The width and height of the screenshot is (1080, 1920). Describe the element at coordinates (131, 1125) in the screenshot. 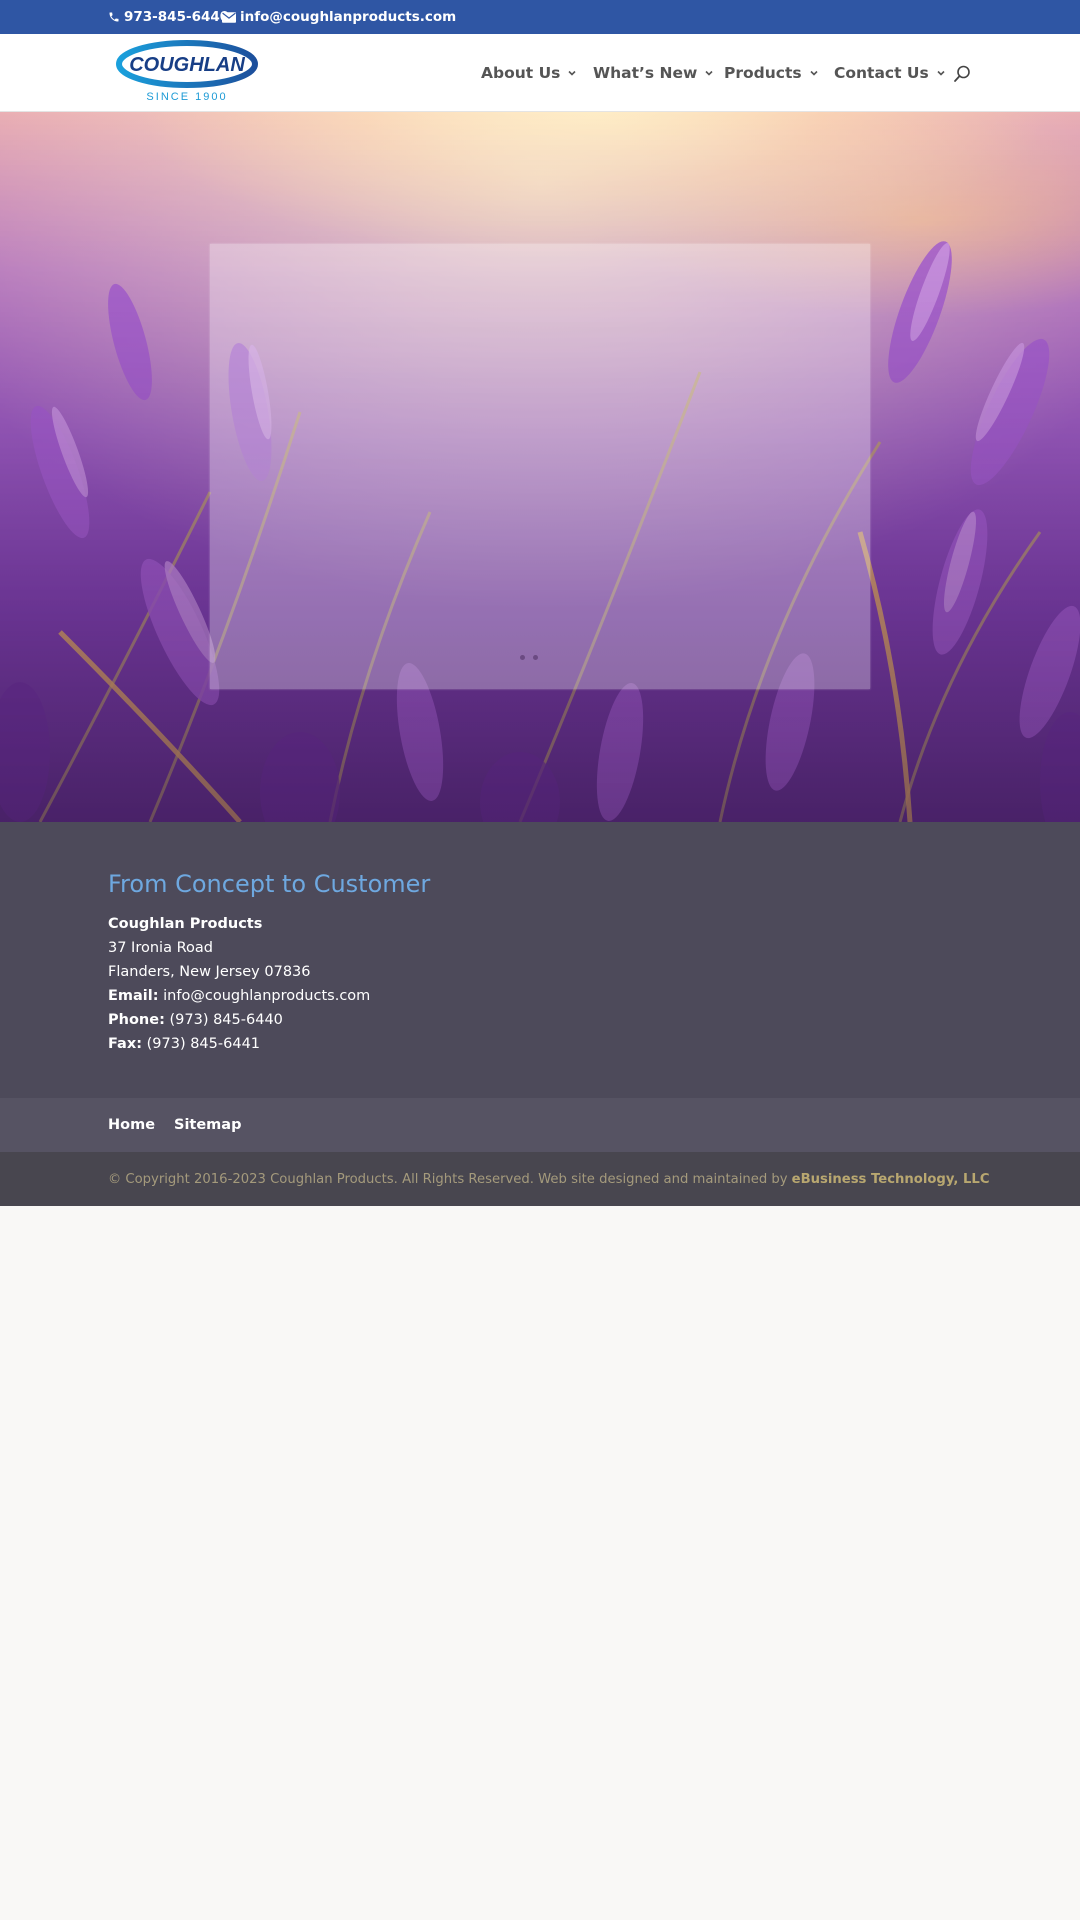

I see `footer-link-home: Home` at that location.